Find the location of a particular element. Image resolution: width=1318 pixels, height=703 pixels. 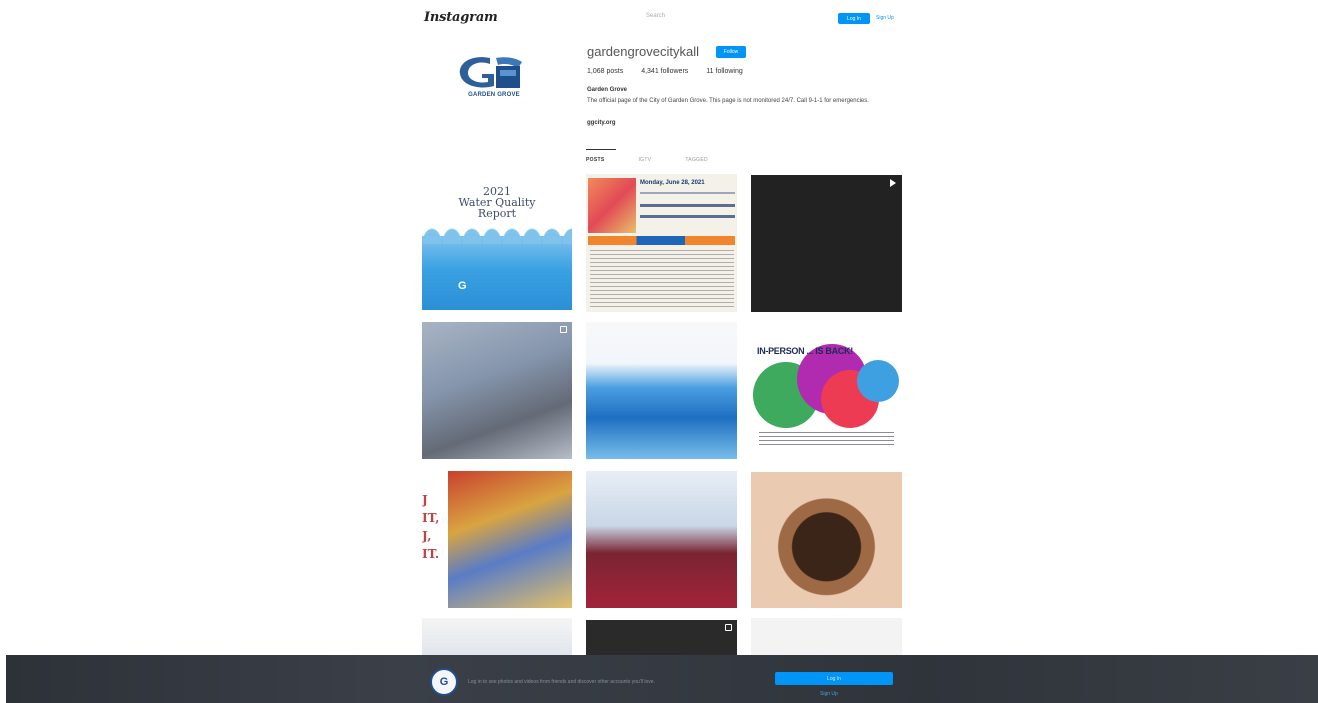

instagram-logo: Instagram is located at coordinates (461, 17).